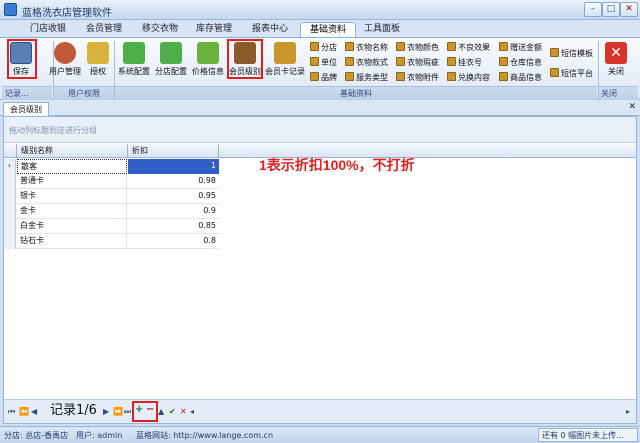  I want to click on store-button: 分店, so click(323, 48).